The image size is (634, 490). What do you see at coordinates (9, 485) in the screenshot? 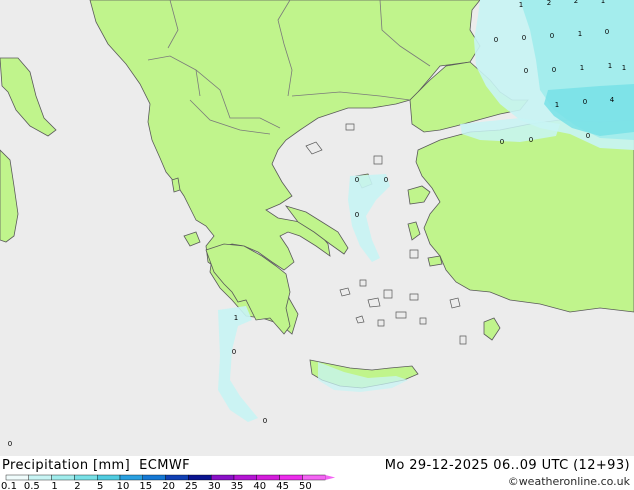
I see `legend-label: 0.1` at bounding box center [9, 485].